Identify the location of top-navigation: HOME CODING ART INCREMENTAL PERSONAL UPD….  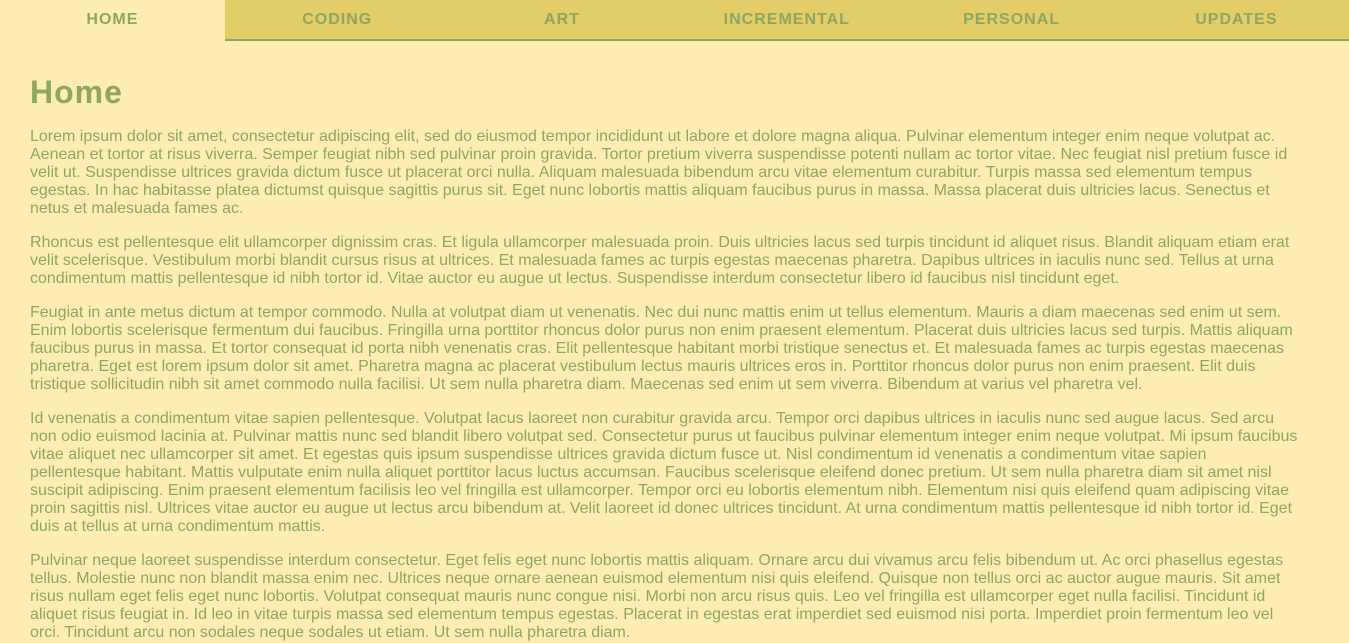
(674, 20).